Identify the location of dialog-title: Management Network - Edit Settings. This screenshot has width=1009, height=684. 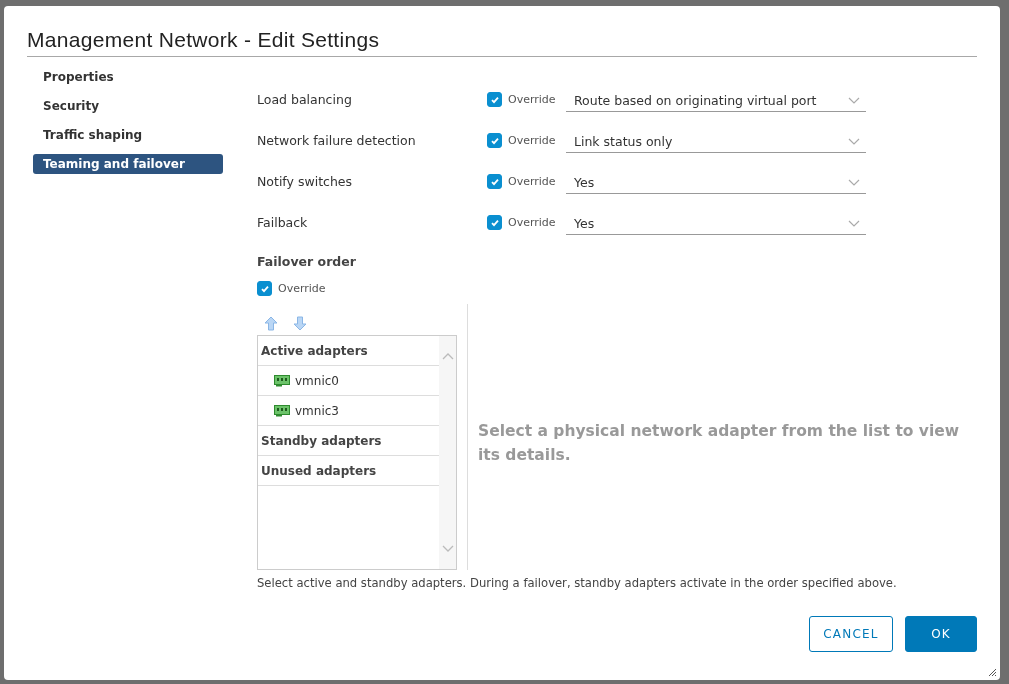
(502, 42).